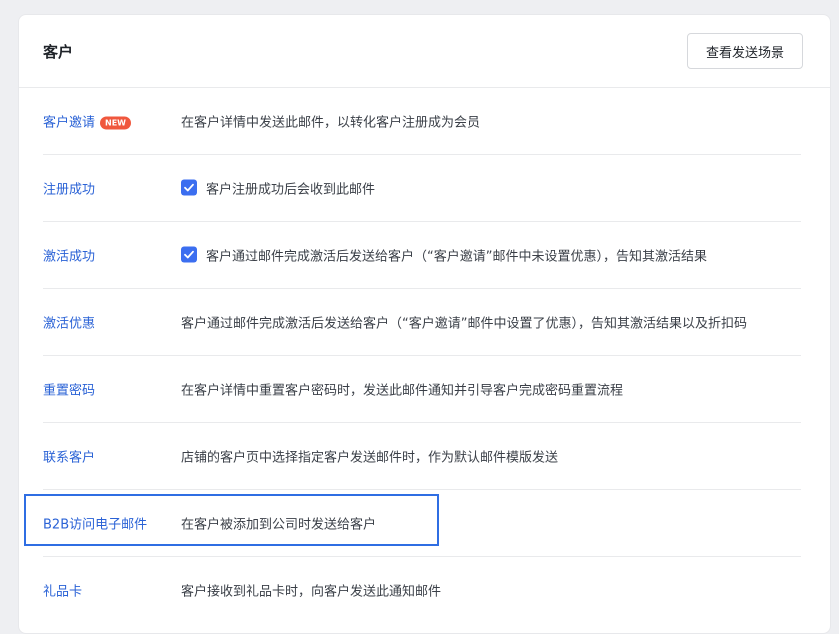 This screenshot has height=634, width=839. Describe the element at coordinates (331, 122) in the screenshot. I see `email-row-description: 在客户详情中发送此邮件，以转化客户注册成为会员` at that location.